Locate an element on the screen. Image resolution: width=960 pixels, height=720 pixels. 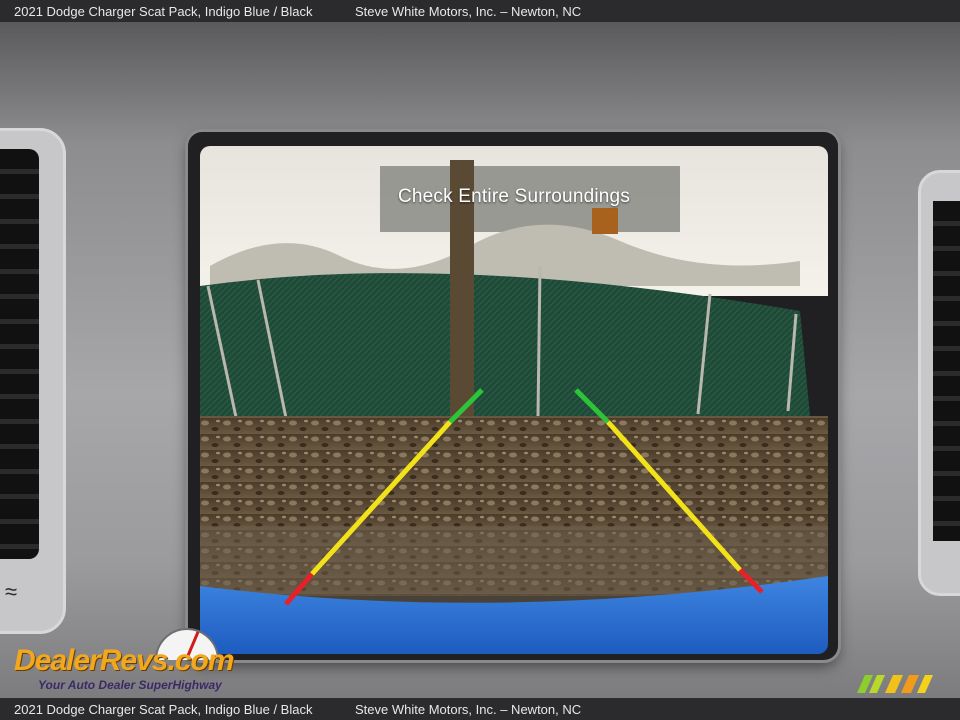
camera-warning-text: Check Entire Surroundings is located at coordinates (514, 196).